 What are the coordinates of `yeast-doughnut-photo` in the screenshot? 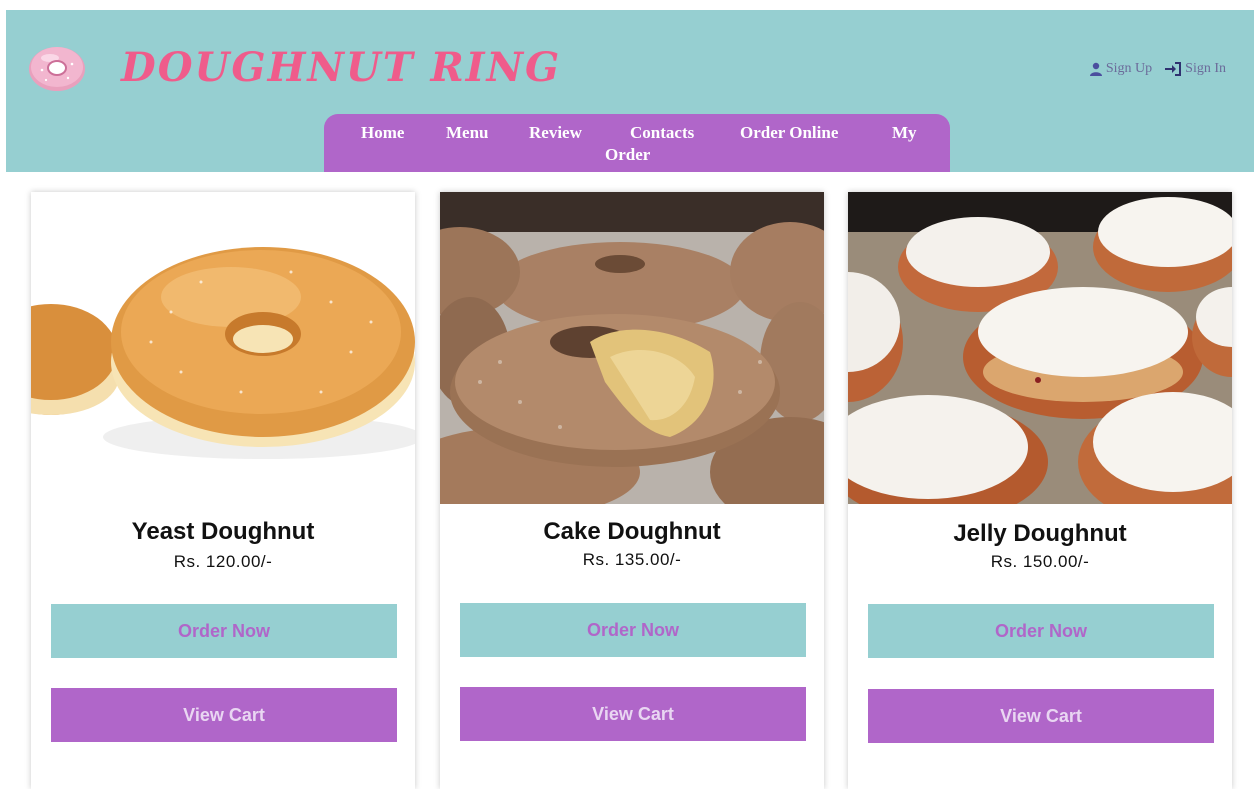 It's located at (223, 348).